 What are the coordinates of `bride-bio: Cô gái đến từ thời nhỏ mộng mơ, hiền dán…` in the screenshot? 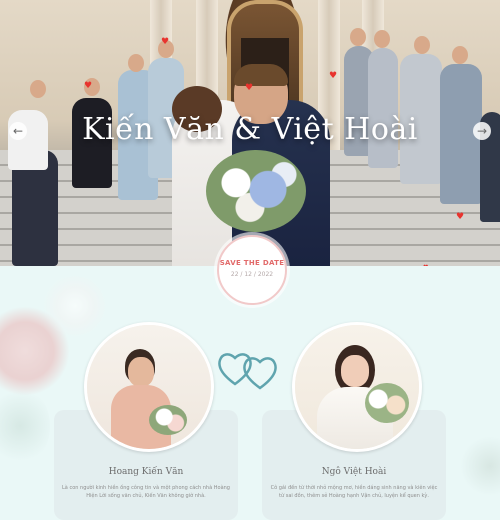 It's located at (354, 492).